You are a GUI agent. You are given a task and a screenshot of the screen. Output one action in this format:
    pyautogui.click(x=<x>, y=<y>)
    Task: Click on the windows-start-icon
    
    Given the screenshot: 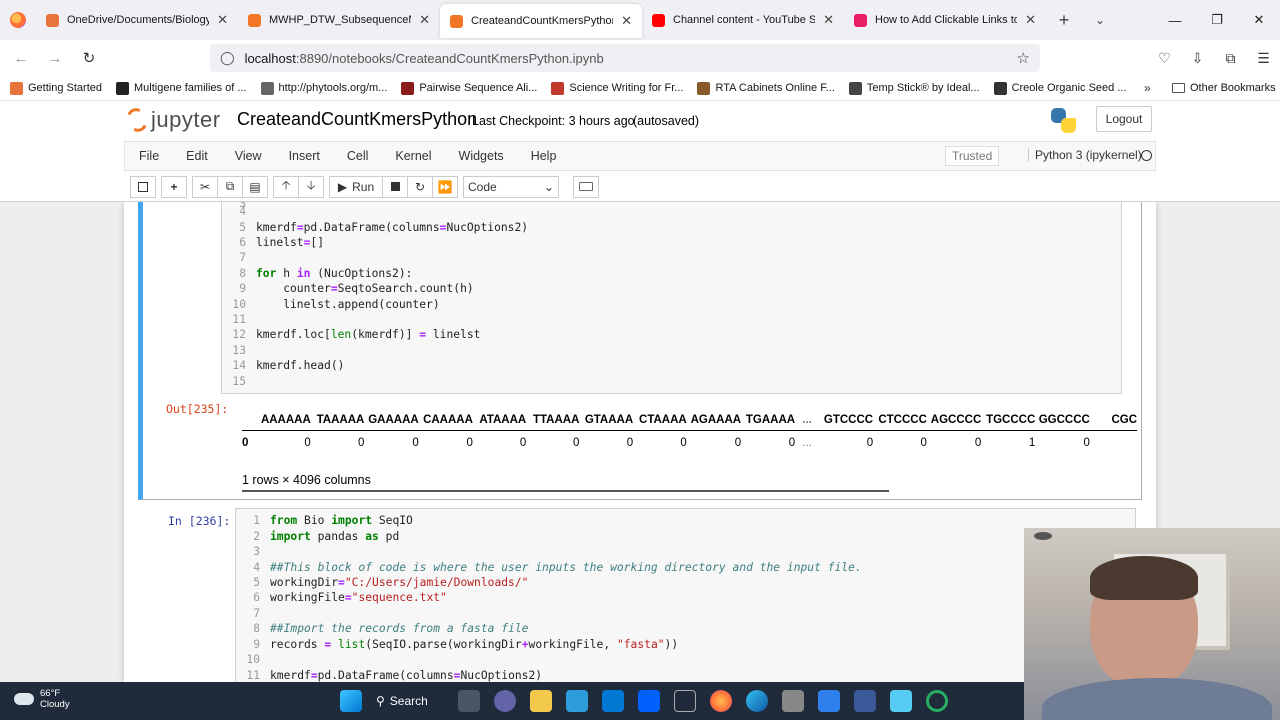 What is the action you would take?
    pyautogui.click(x=351, y=701)
    